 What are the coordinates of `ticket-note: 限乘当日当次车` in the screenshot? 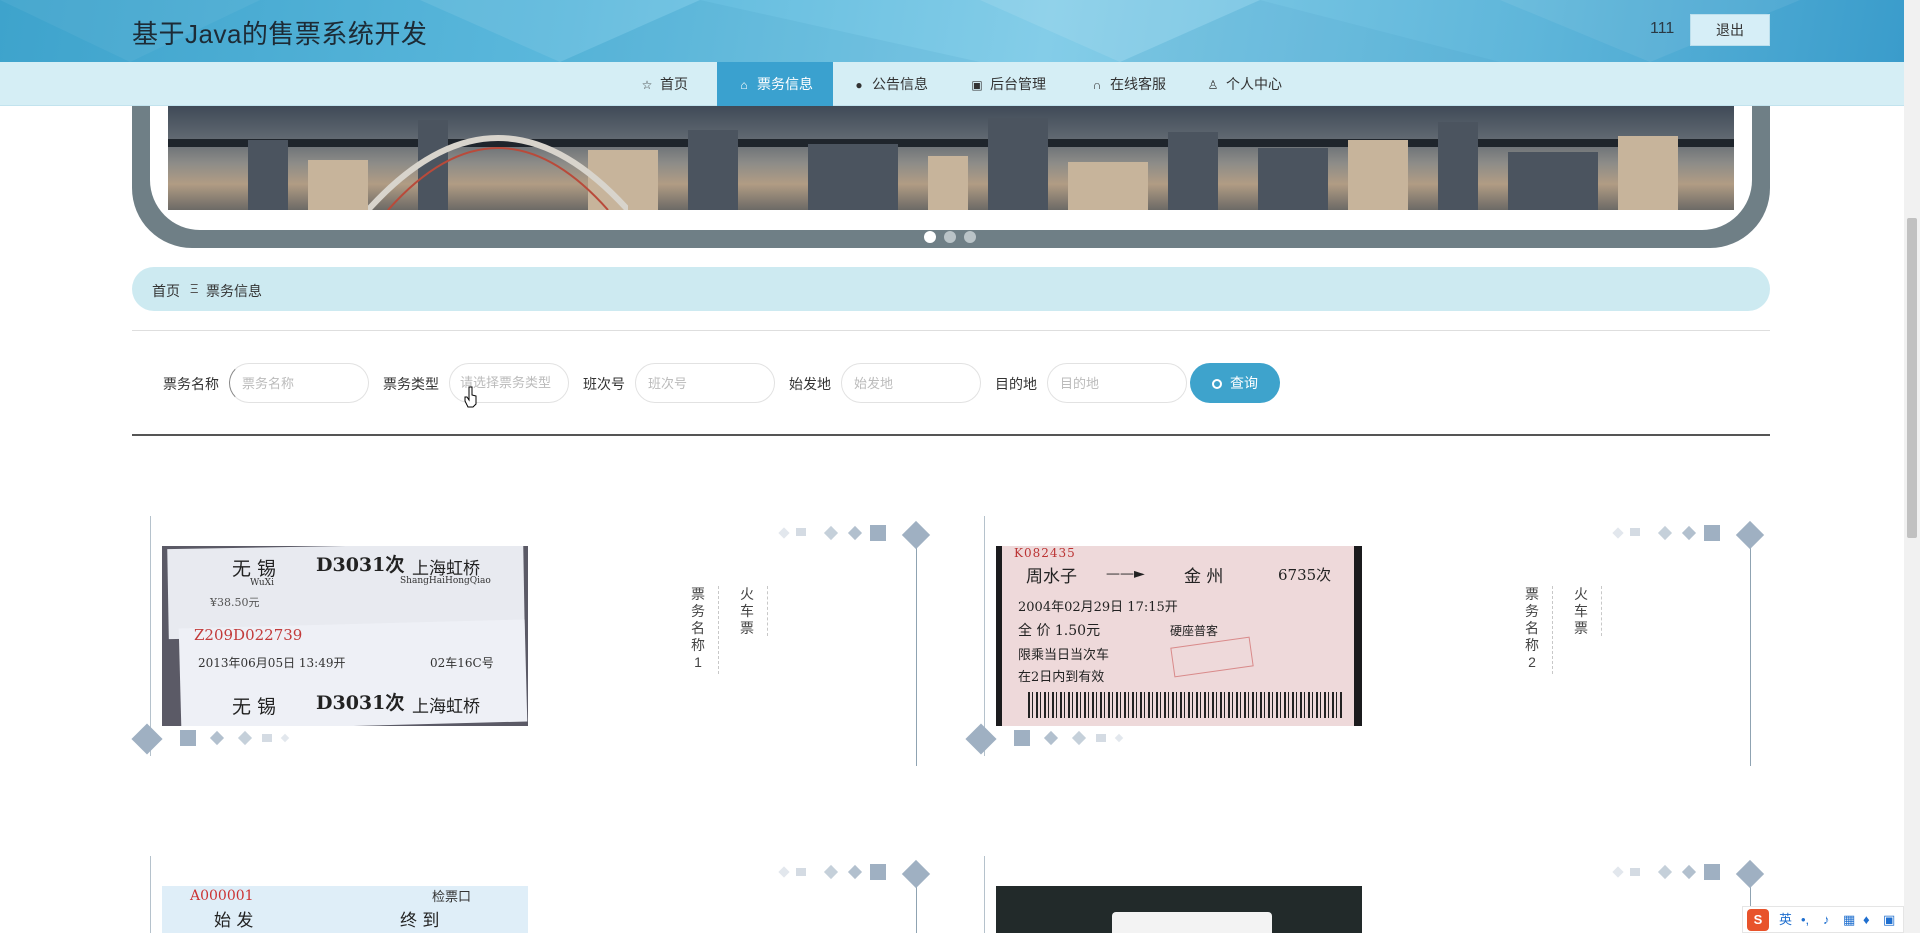 It's located at (1064, 655).